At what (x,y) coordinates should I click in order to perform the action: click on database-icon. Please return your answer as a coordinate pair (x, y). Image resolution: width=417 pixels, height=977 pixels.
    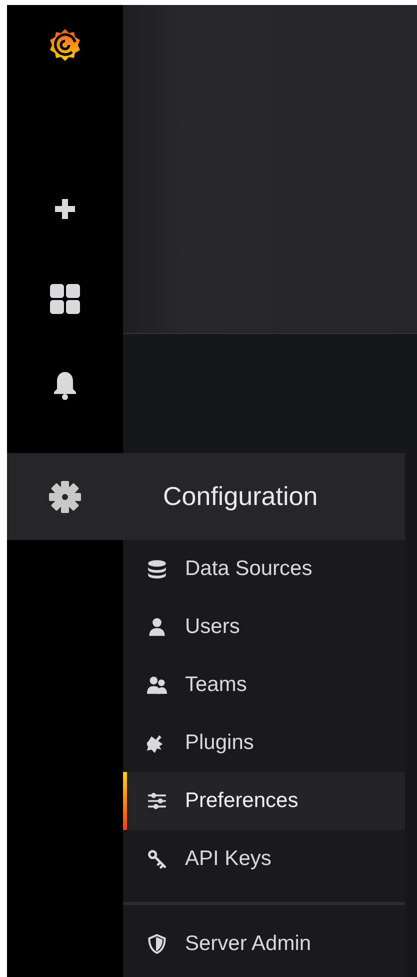
    Looking at the image, I should click on (157, 569).